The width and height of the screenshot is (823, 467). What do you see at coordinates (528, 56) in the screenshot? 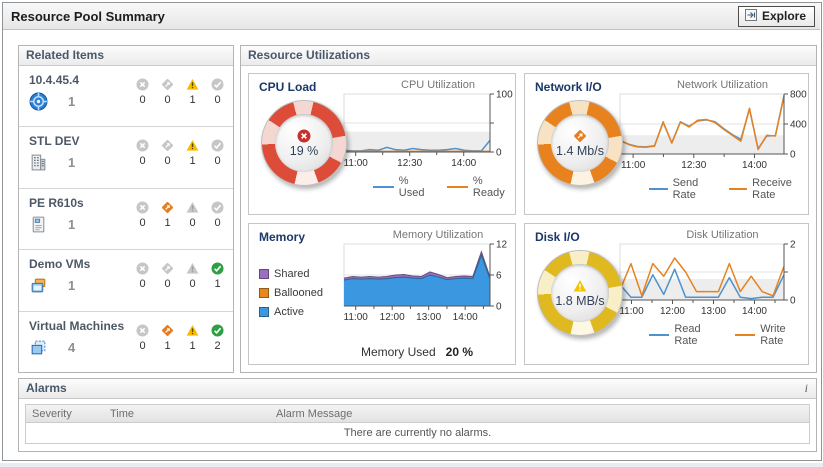
I see `resource-utilizations-header: Resource Utilizations` at bounding box center [528, 56].